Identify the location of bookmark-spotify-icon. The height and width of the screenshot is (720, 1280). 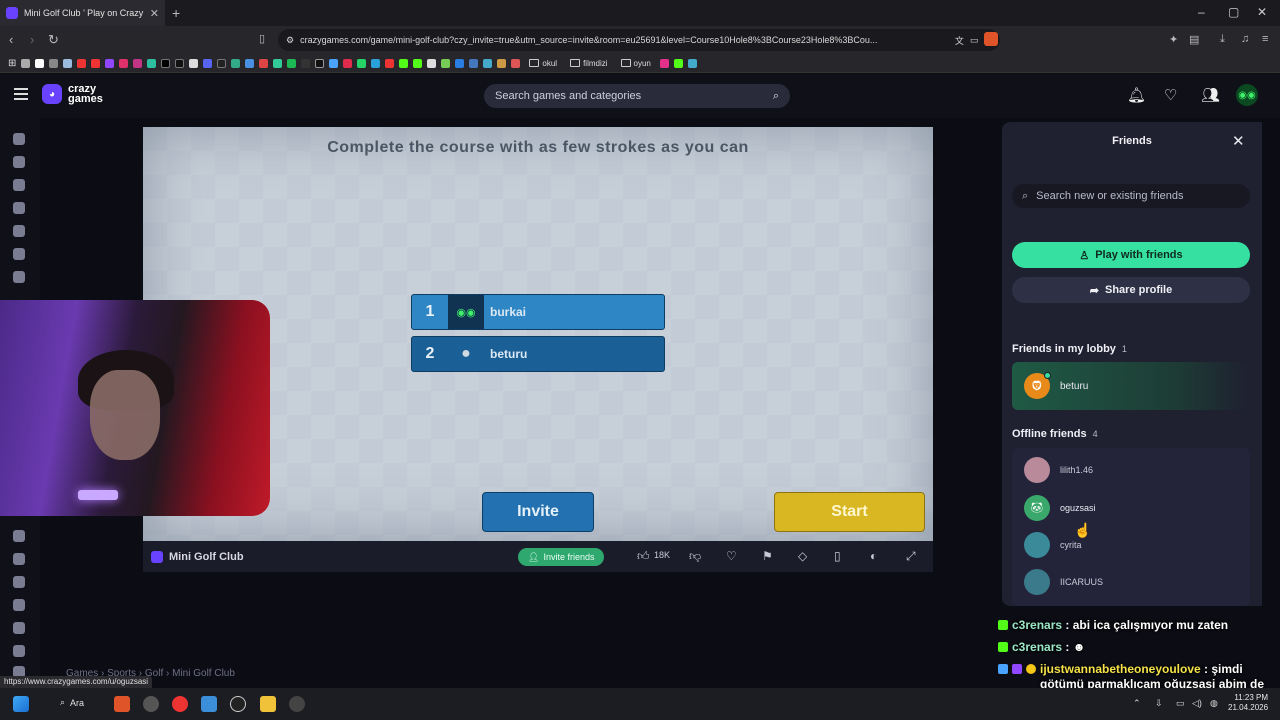
(292, 63).